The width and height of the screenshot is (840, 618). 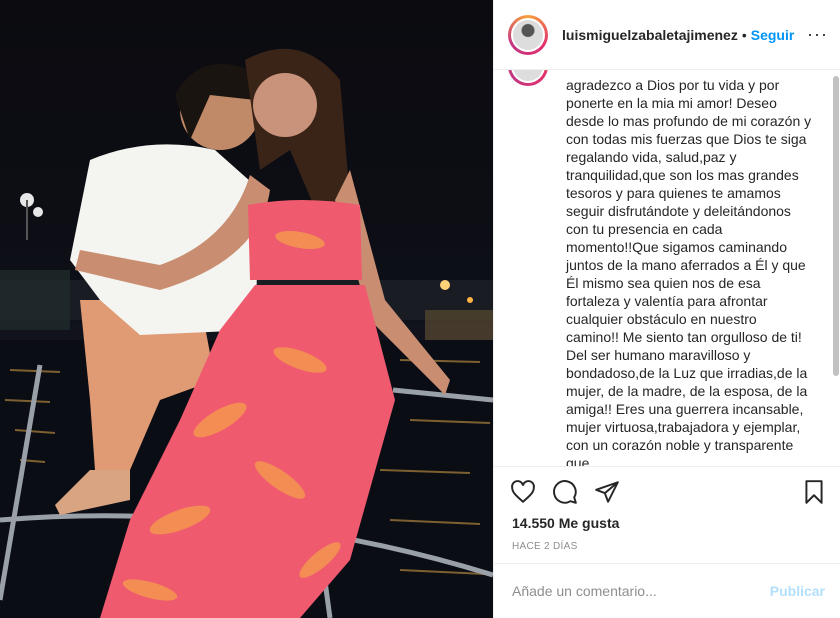 I want to click on bookmark-icon, so click(x=814, y=492).